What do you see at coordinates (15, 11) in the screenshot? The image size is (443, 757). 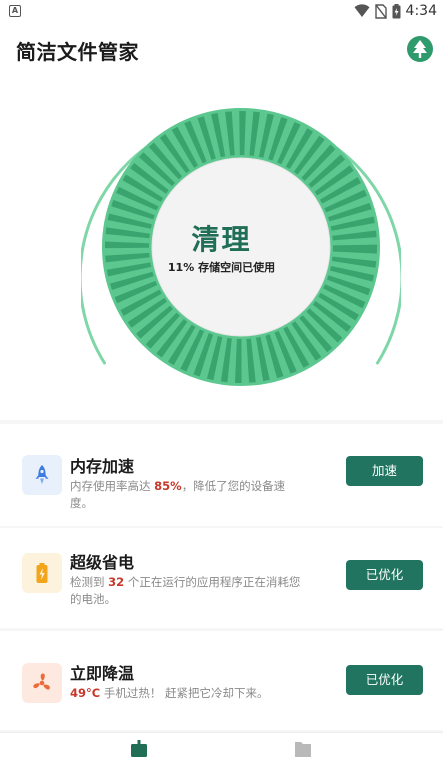 I see `notification-a-icon: A` at bounding box center [15, 11].